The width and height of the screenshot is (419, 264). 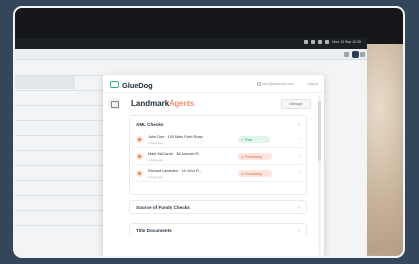 What do you see at coordinates (254, 139) in the screenshot?
I see `status-badge: ✓ Pass` at bounding box center [254, 139].